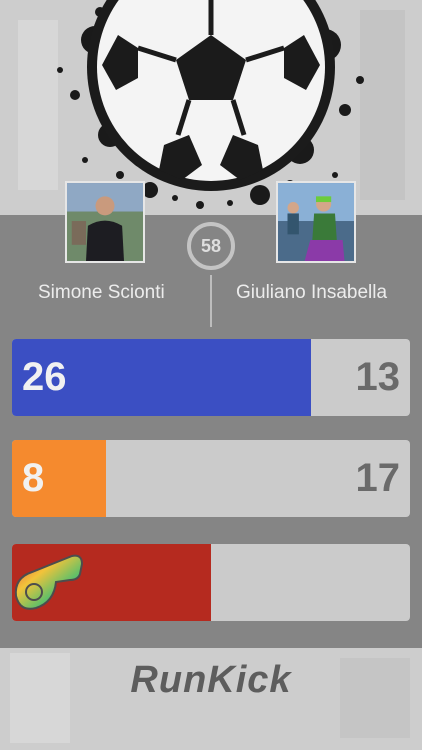 This screenshot has height=750, width=422. I want to click on player-right-avatar, so click(316, 222).